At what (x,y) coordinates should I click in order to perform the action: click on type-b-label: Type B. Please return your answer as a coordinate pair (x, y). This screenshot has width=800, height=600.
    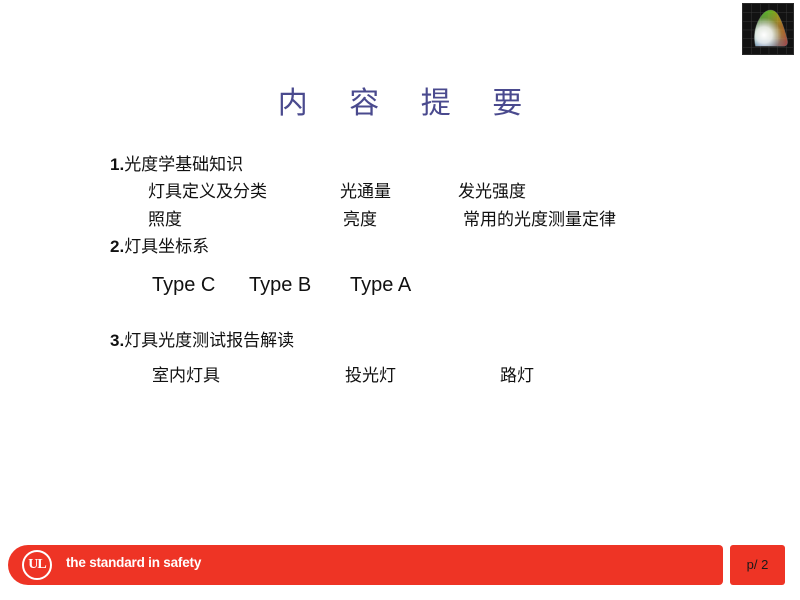
    Looking at the image, I should click on (280, 285).